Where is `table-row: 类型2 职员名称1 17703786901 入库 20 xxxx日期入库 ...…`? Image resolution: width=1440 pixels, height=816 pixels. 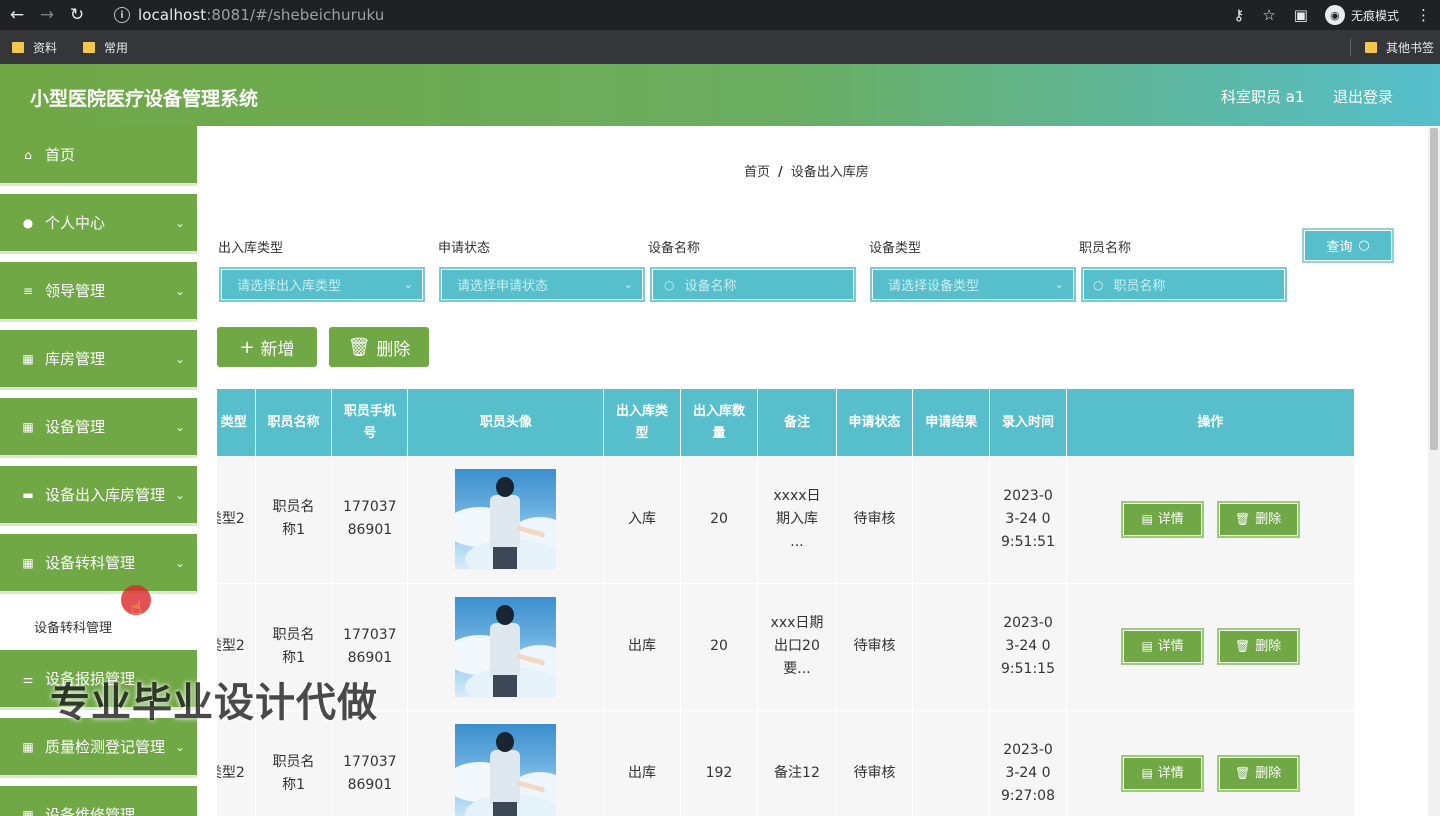 table-row: 类型2 职员名称1 17703786901 入库 20 xxxx日期入库 ...… is located at coordinates (786, 520).